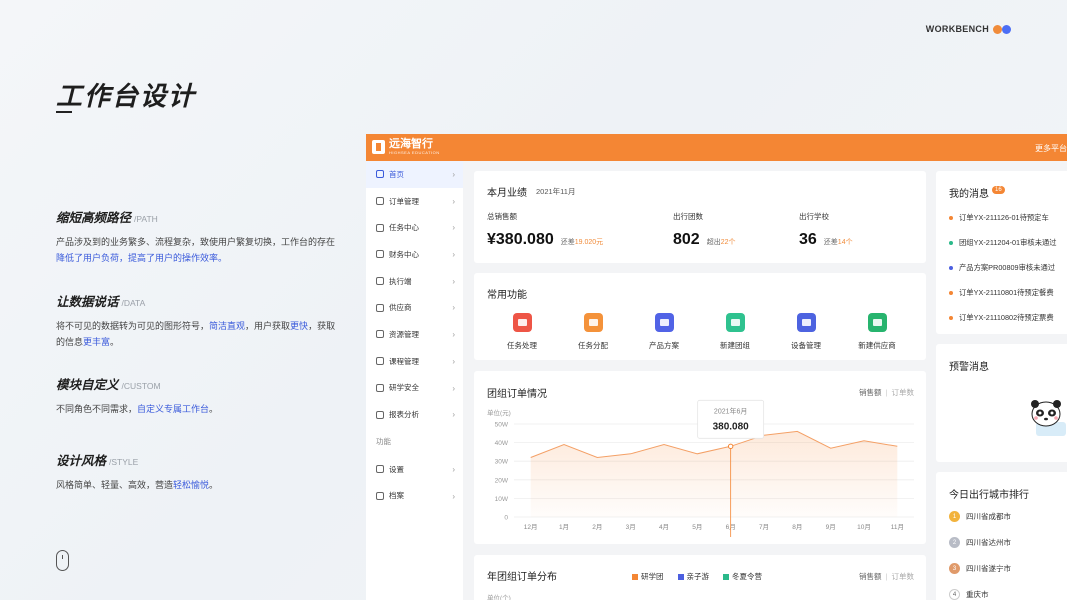 This screenshot has height=600, width=1067. Describe the element at coordinates (593, 322) in the screenshot. I see `task-assign-icon` at that location.